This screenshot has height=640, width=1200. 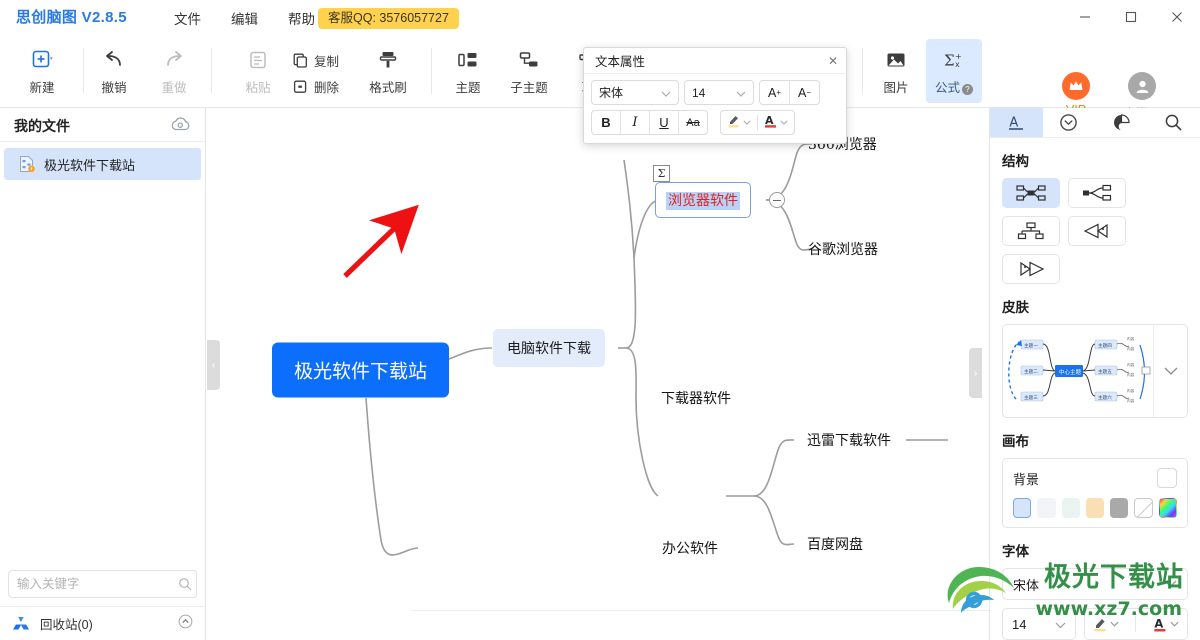 I want to click on canvas-section-title: 画布, so click(x=1015, y=441).